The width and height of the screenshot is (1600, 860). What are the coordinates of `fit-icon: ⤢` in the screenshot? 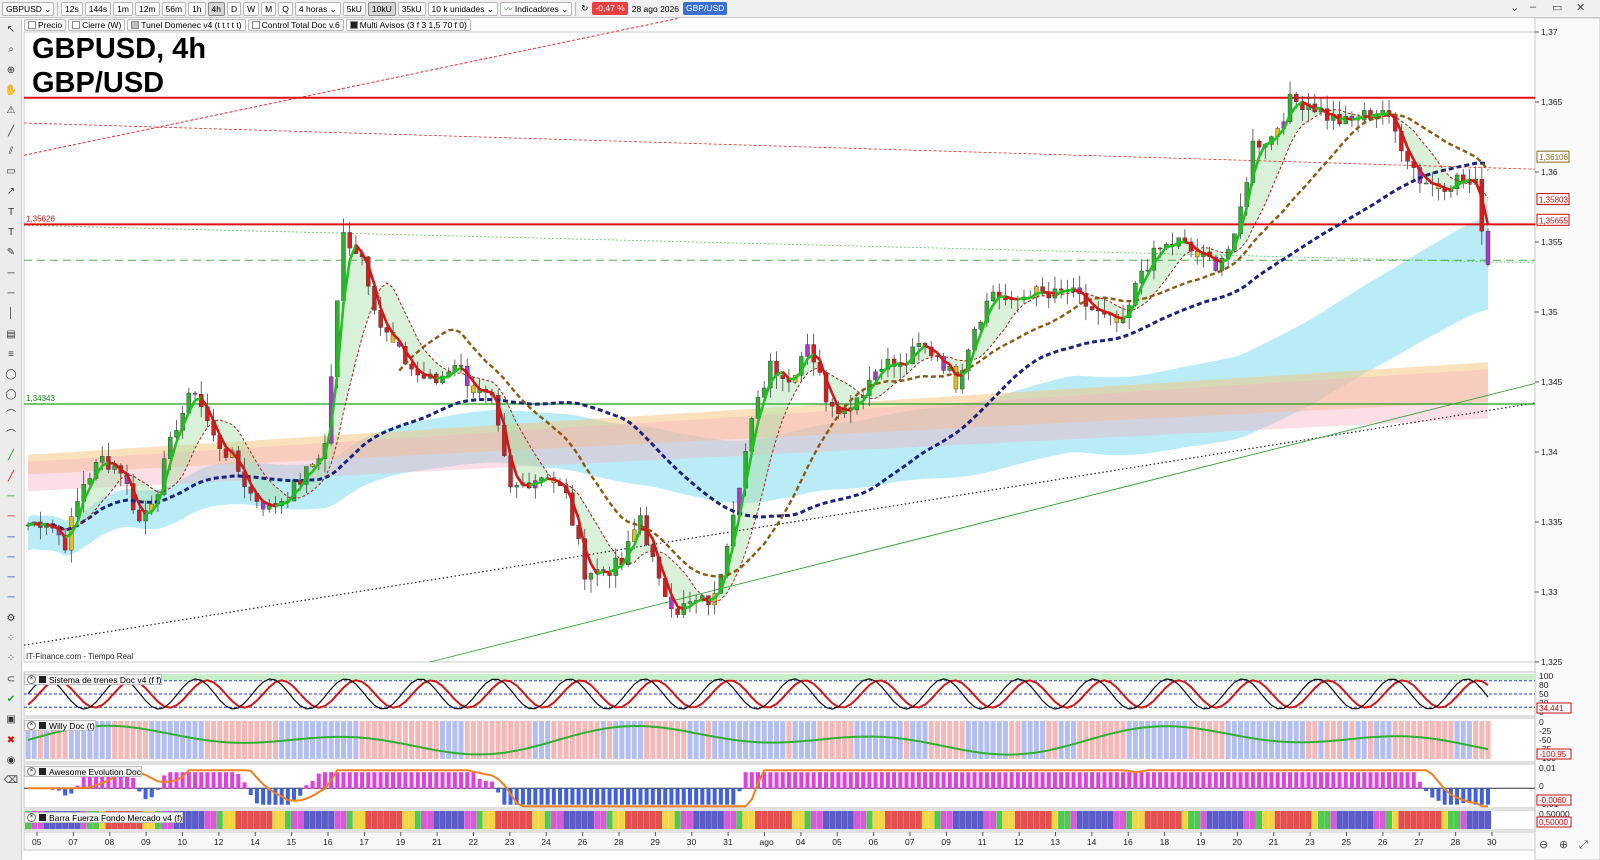 It's located at (1583, 844).